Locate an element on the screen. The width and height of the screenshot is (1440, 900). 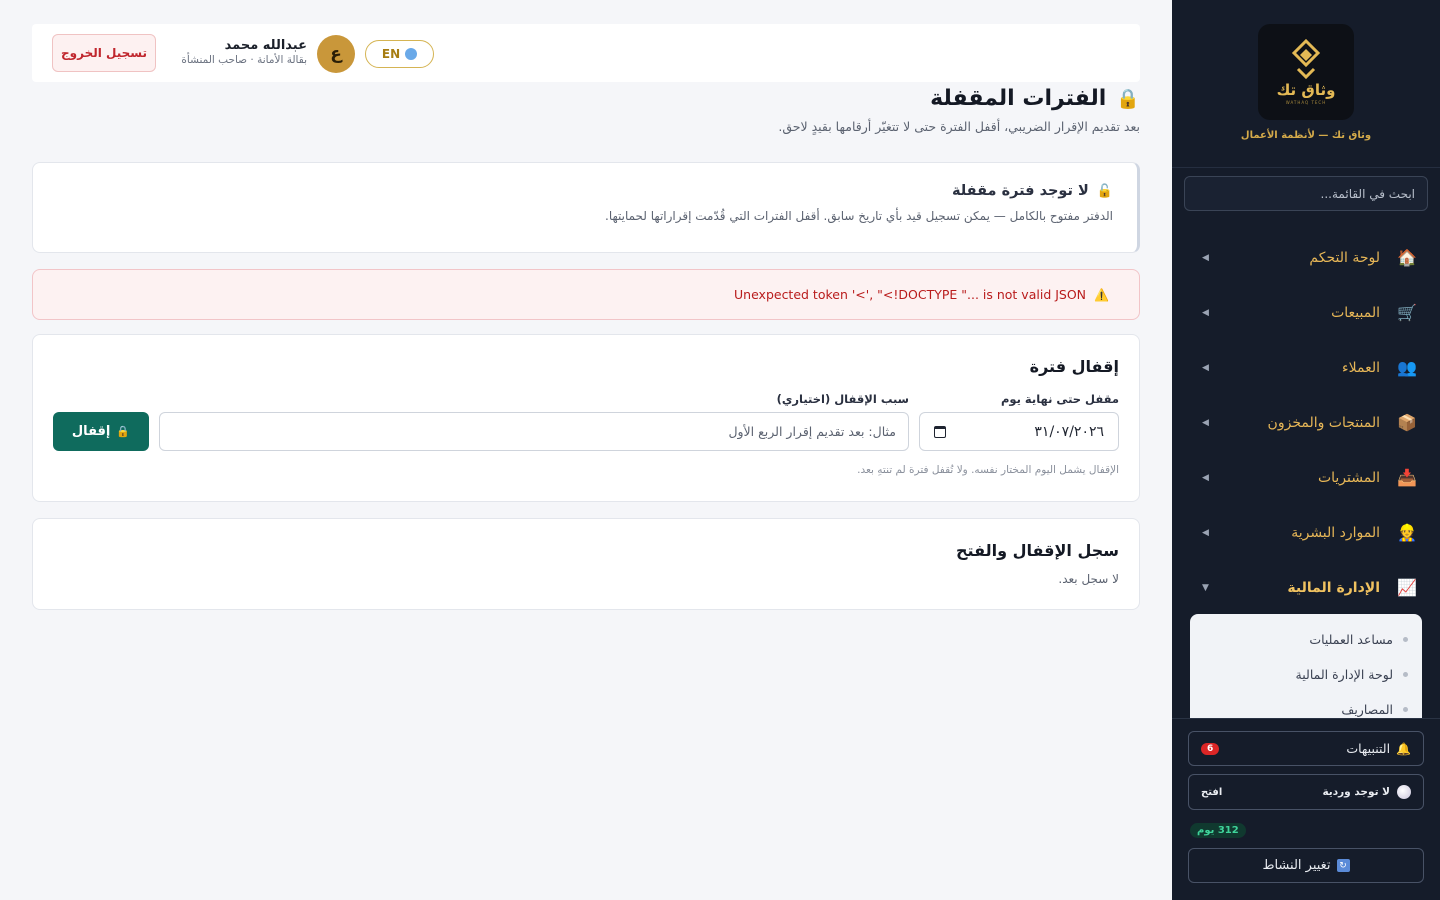
sidebar-item-label: المنتجات والمخزون is located at coordinates (1323, 422).